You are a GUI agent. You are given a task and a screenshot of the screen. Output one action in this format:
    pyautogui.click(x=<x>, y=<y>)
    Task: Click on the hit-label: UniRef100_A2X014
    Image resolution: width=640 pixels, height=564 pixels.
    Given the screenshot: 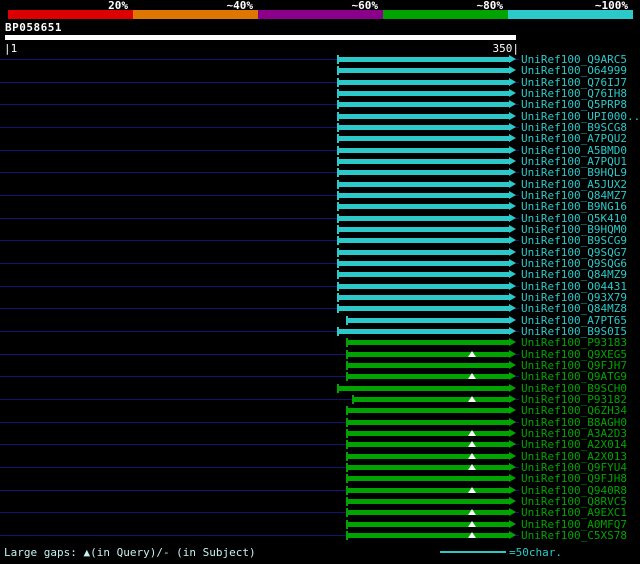 What is the action you would take?
    pyautogui.click(x=574, y=444)
    